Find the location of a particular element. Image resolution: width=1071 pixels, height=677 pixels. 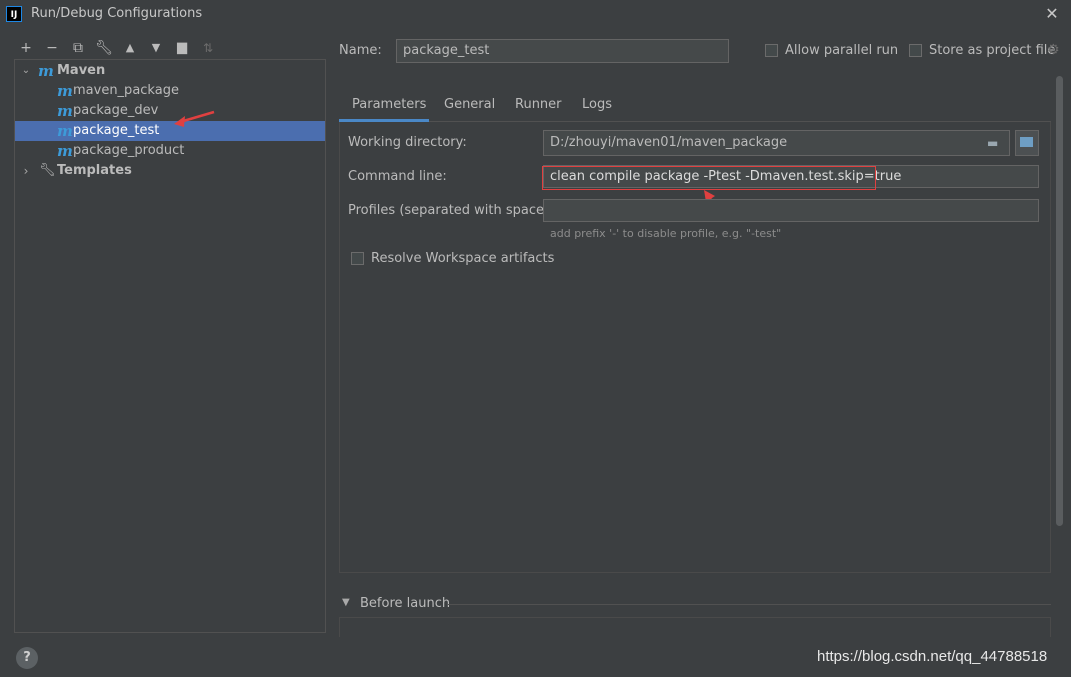

before-launch-panel is located at coordinates (695, 627).